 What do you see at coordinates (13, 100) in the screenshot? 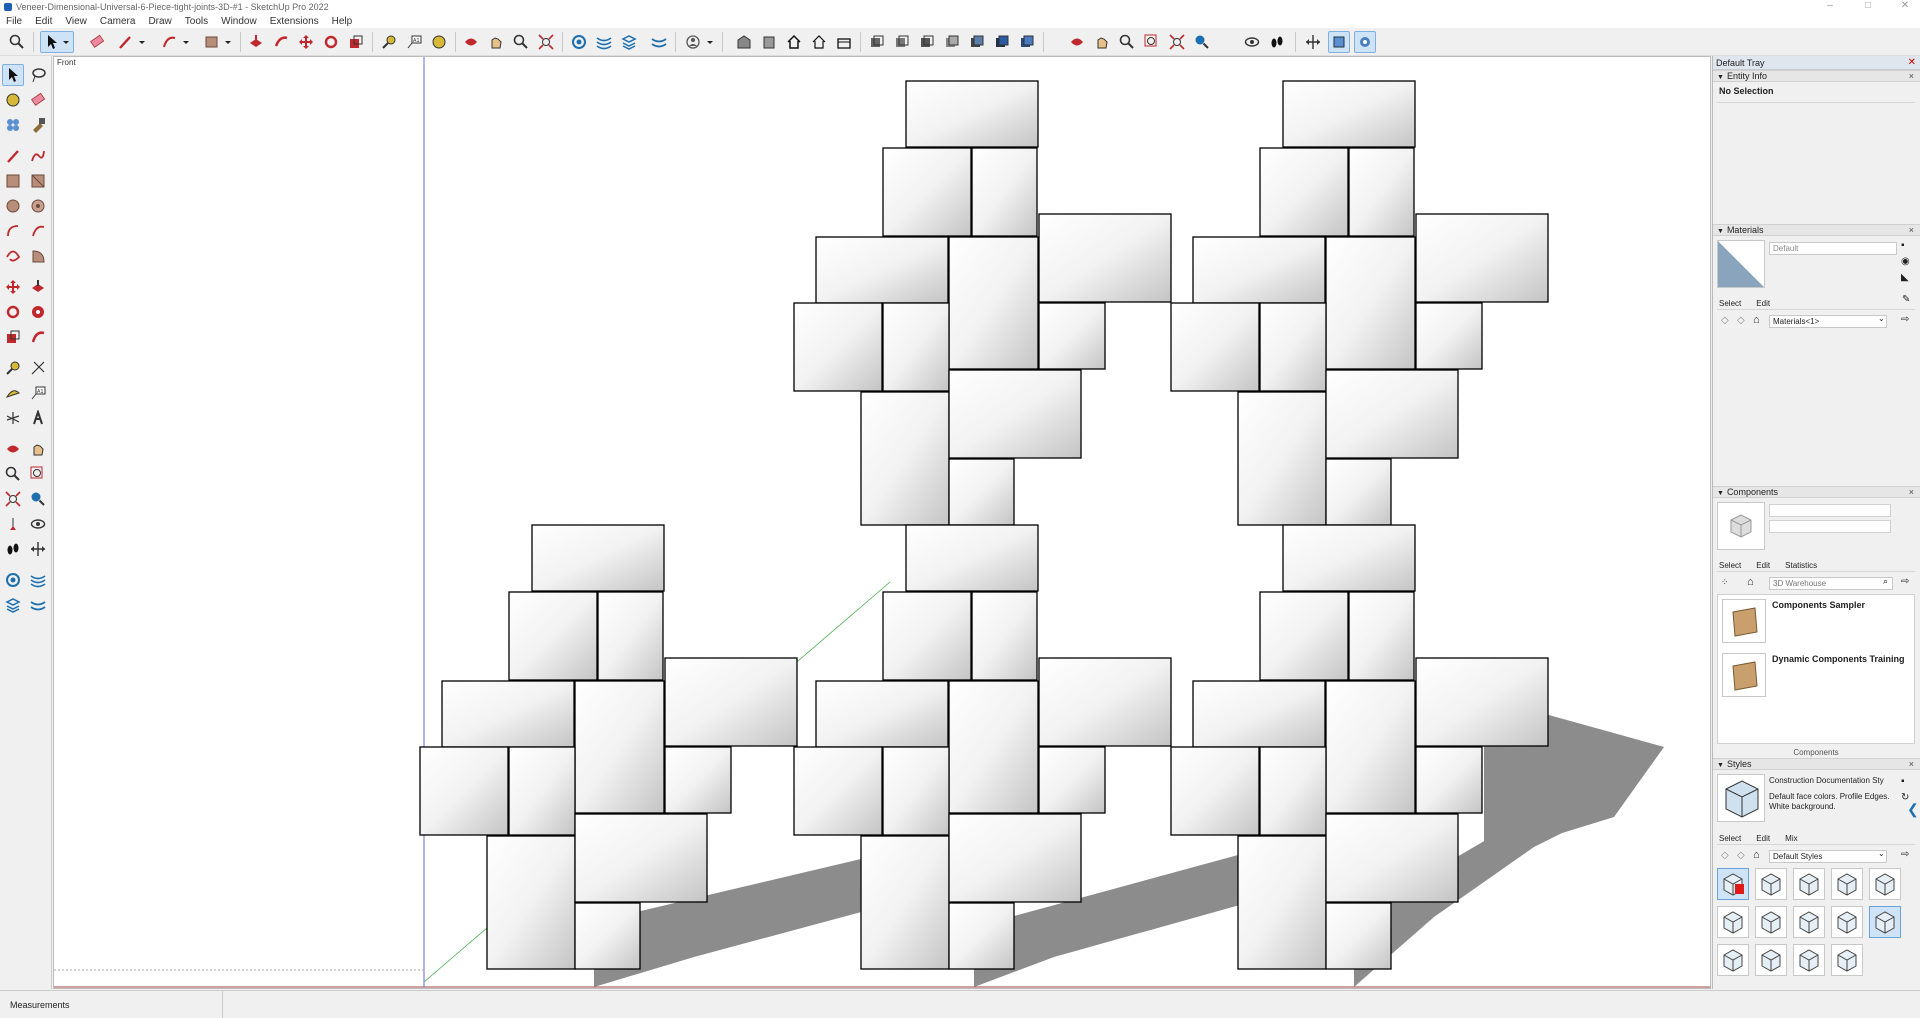
I see `component-paint-icon` at bounding box center [13, 100].